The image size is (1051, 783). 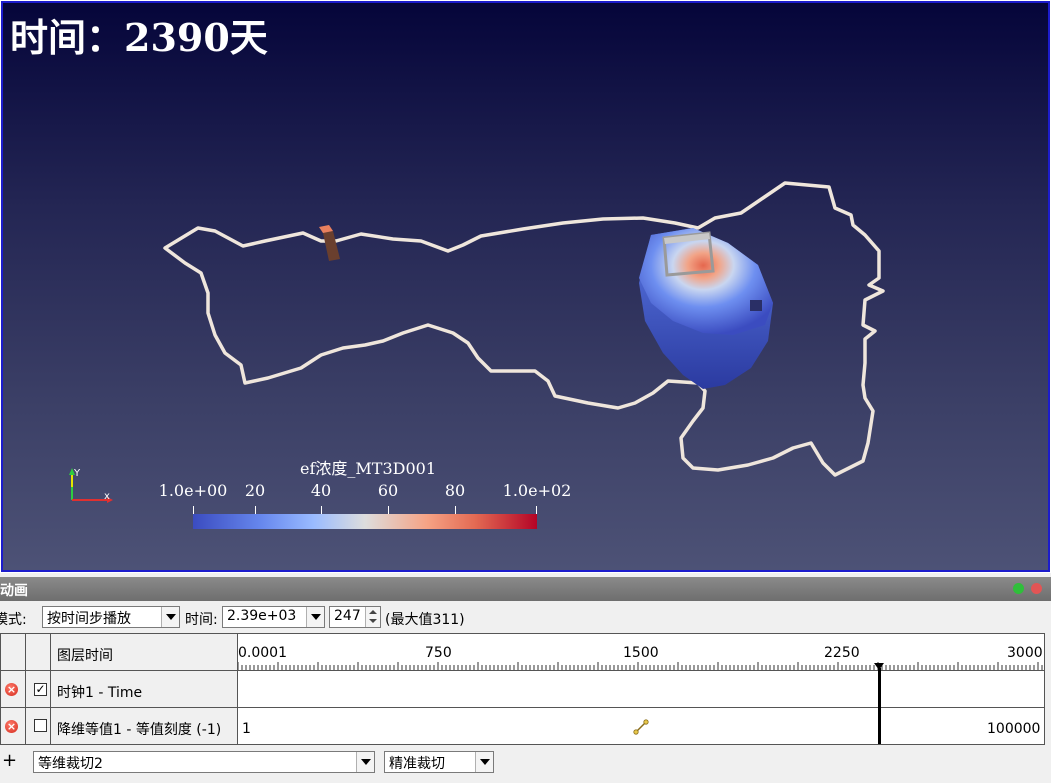 What do you see at coordinates (525, 589) in the screenshot?
I see `animation-panel-header: 动画` at bounding box center [525, 589].